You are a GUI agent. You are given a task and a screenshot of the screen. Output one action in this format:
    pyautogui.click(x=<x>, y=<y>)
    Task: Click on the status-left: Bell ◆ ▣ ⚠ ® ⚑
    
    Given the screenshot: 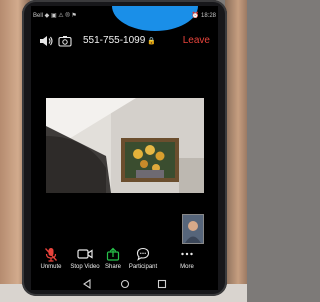 What is the action you would take?
    pyautogui.click(x=55, y=16)
    